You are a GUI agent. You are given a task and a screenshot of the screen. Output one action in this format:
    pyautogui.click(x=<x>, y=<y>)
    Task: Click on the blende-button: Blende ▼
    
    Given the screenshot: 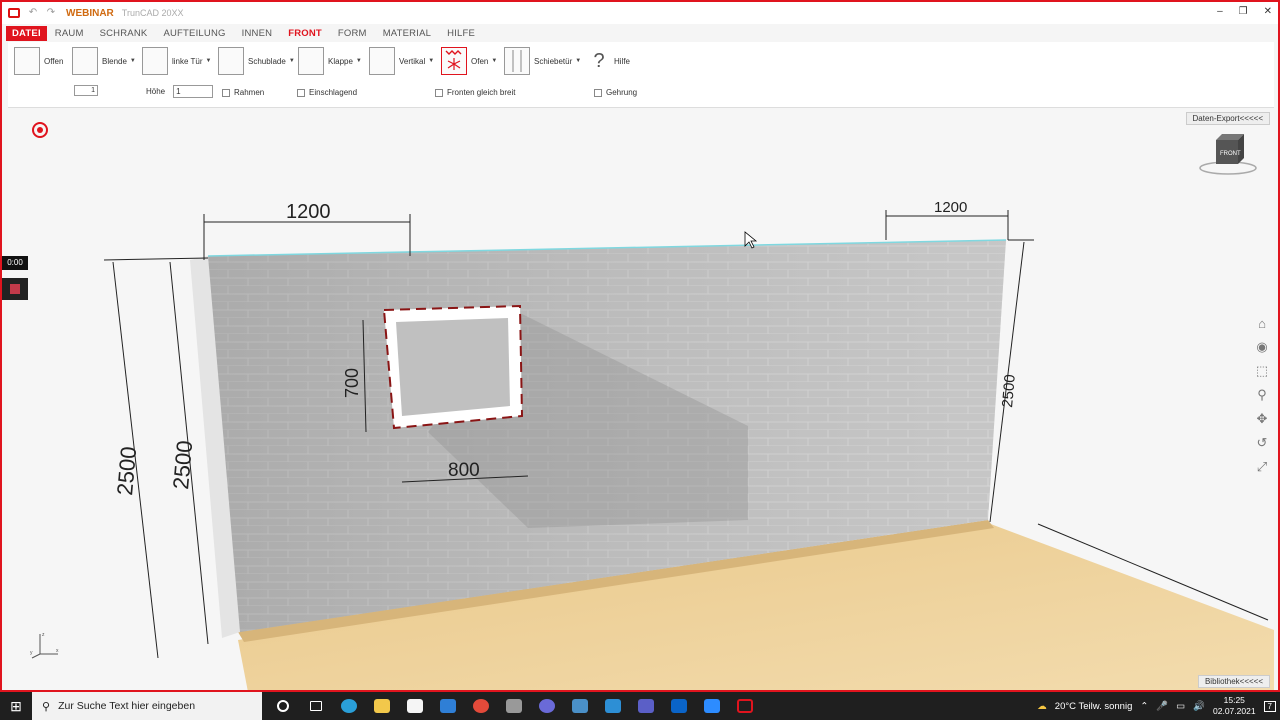 What is the action you would take?
    pyautogui.click(x=104, y=61)
    